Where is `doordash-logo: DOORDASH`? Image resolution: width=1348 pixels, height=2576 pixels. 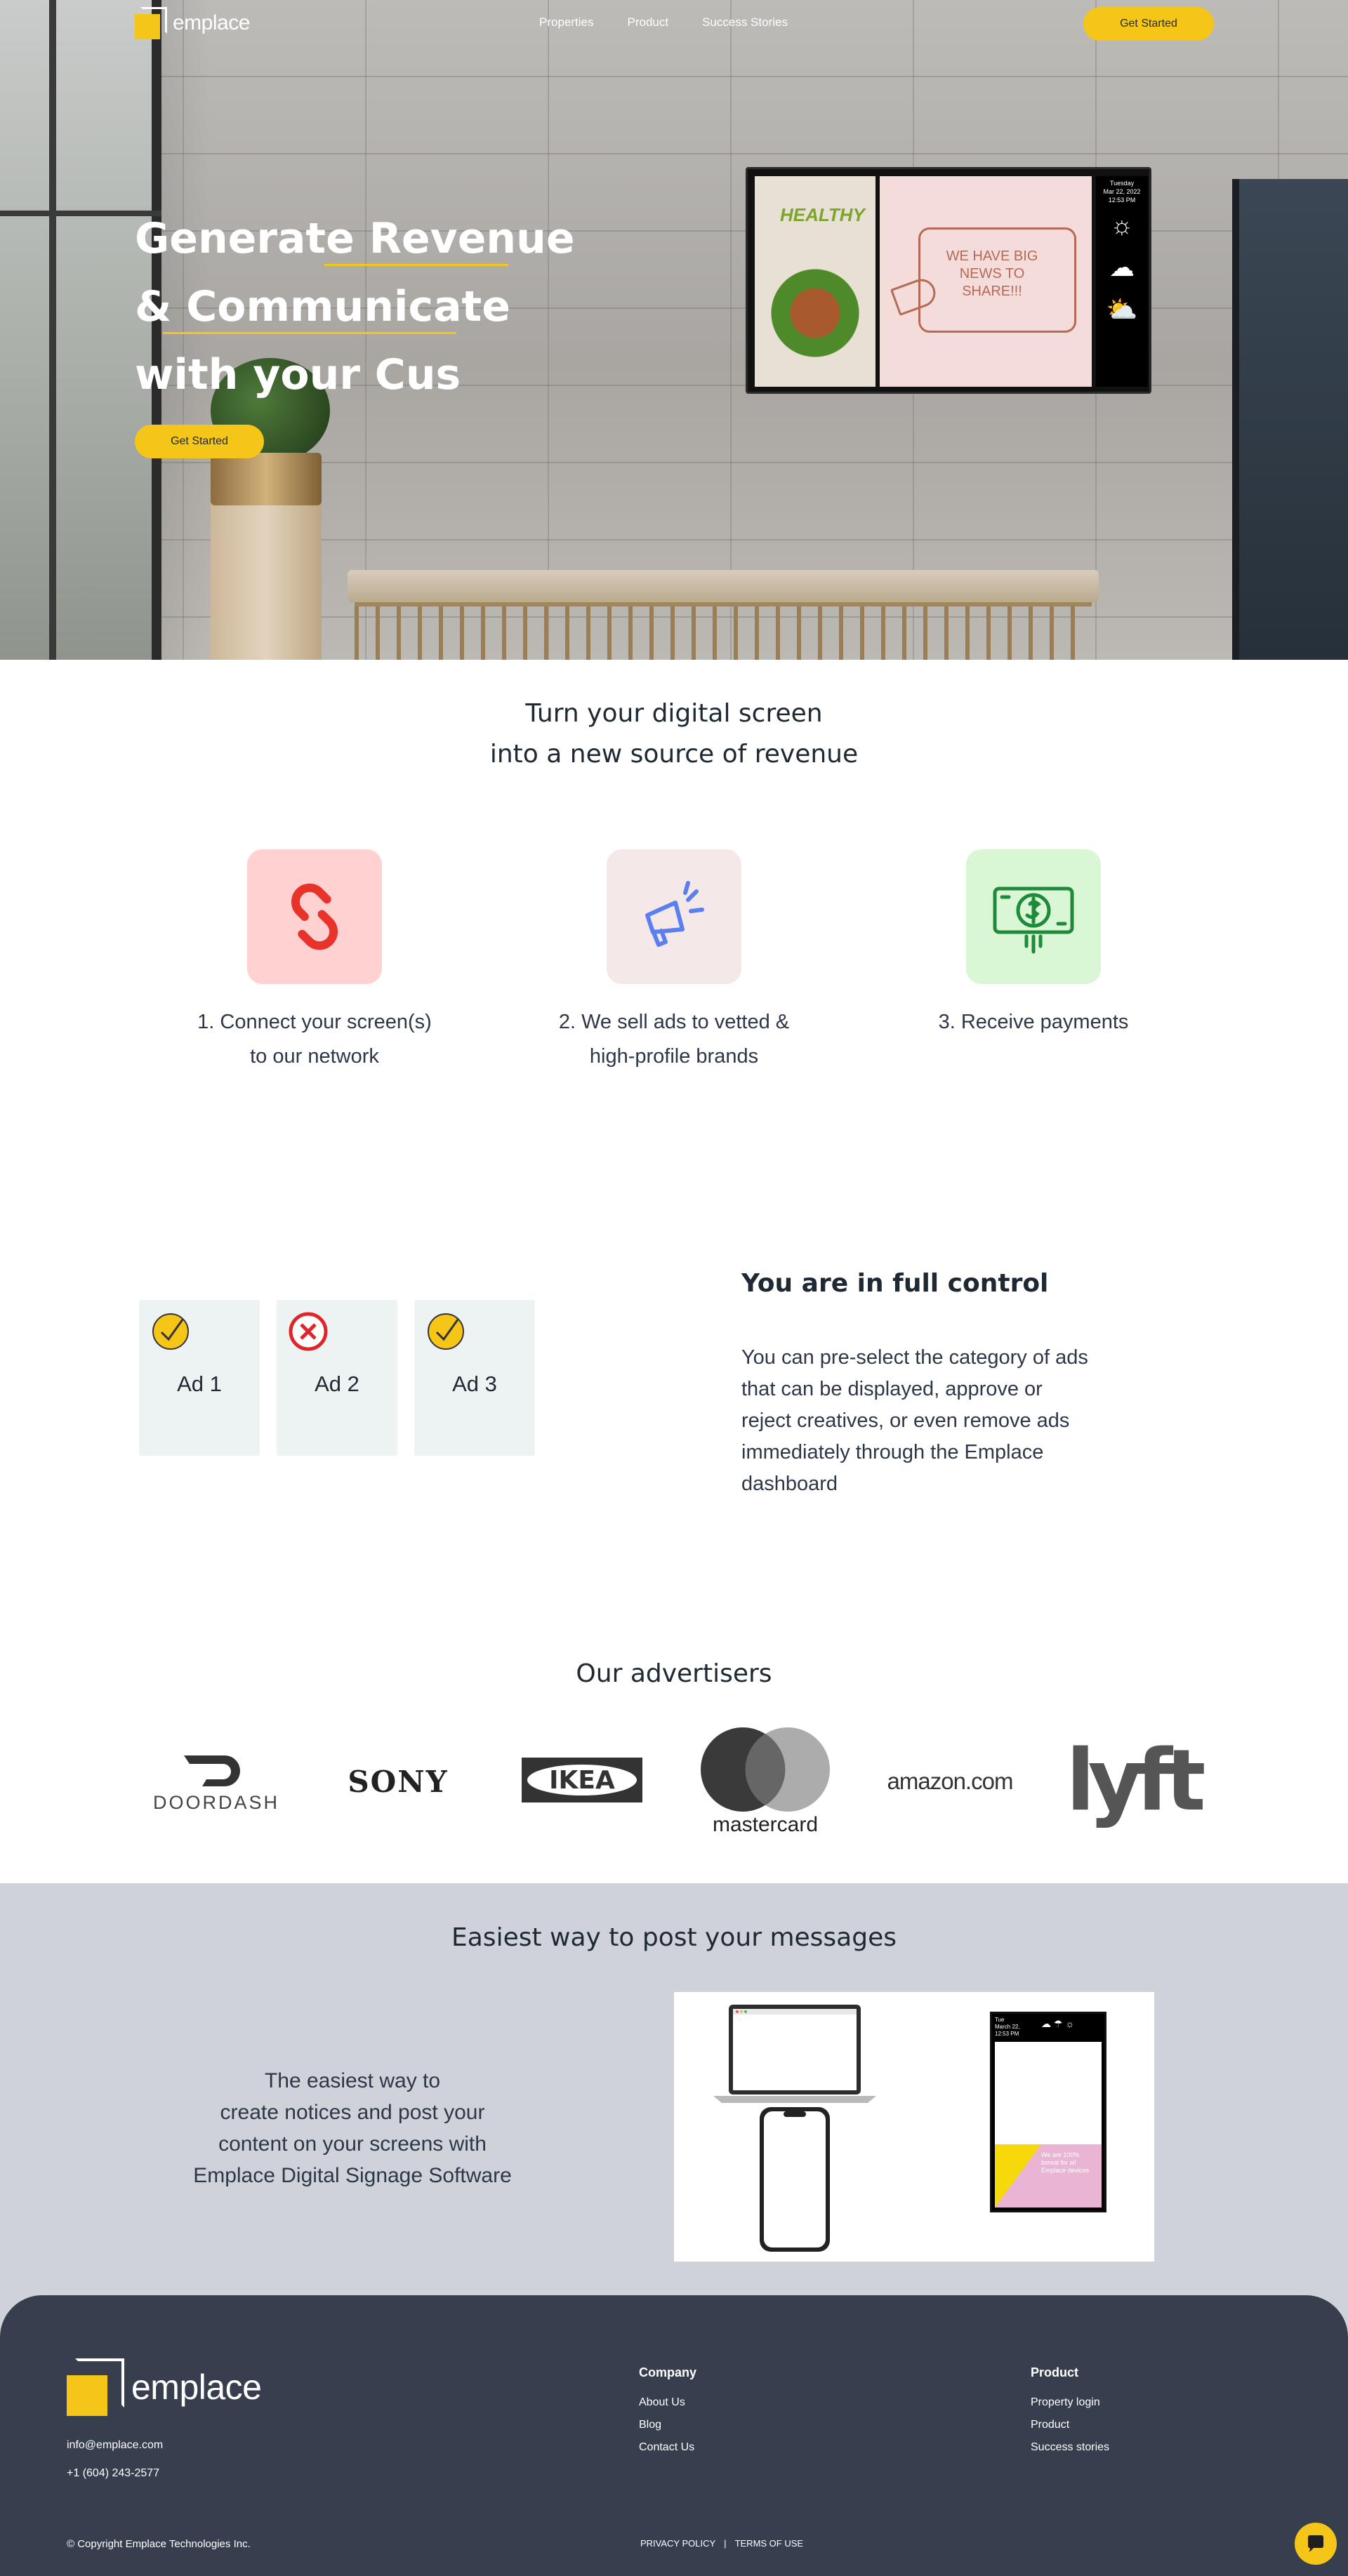
doordash-logo: DOORDASH is located at coordinates (216, 1783).